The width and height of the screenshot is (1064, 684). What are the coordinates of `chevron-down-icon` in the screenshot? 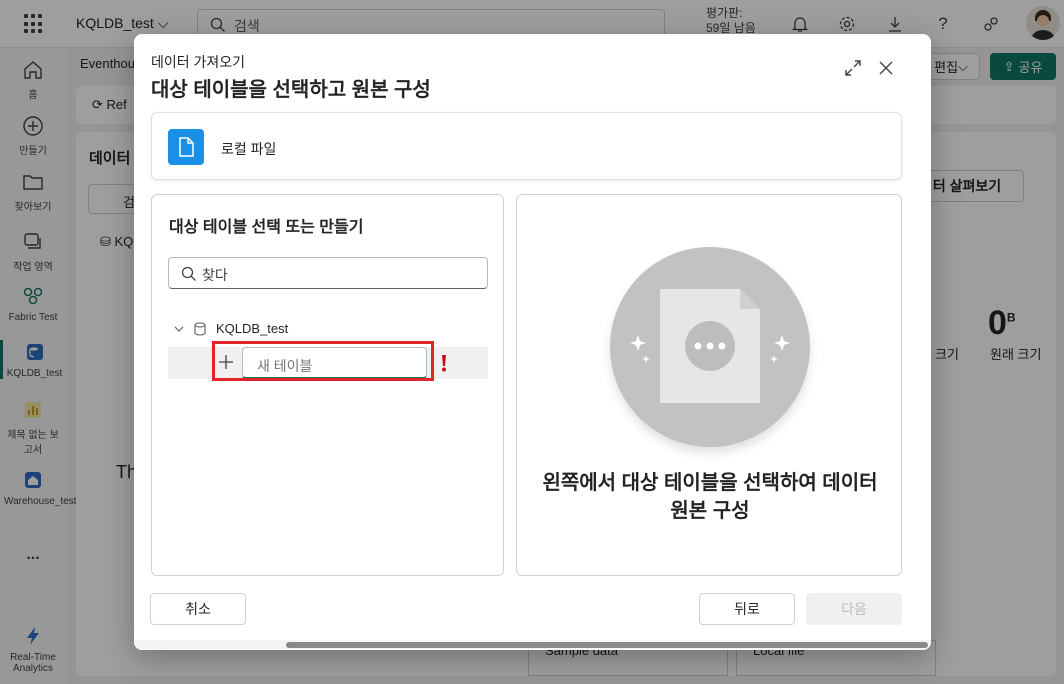 It's located at (179, 329).